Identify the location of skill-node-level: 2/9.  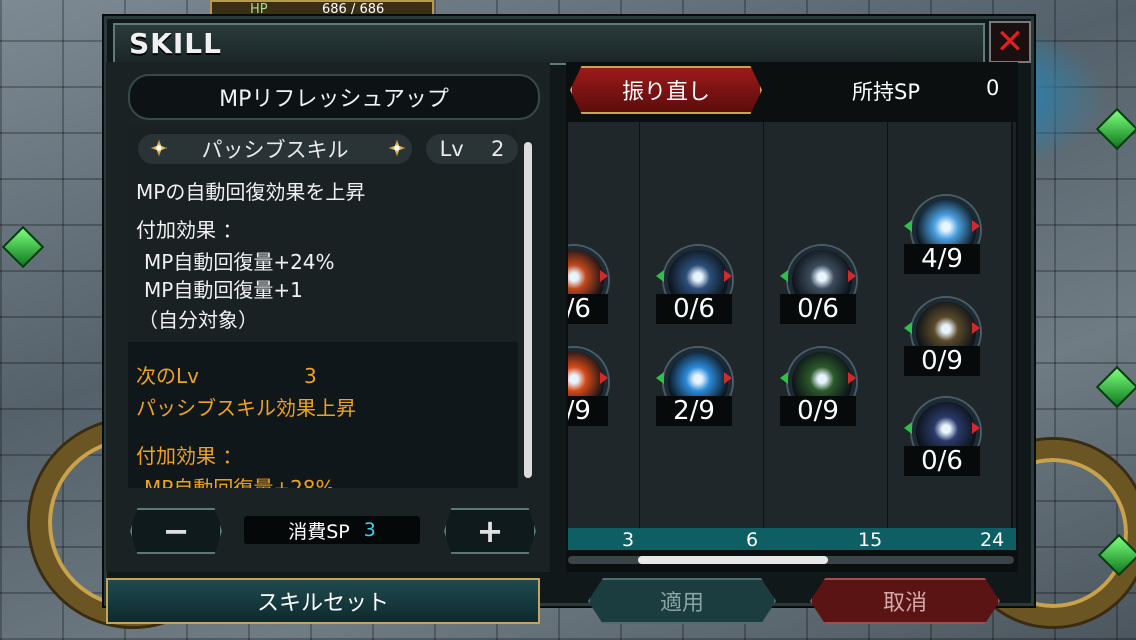
(694, 411).